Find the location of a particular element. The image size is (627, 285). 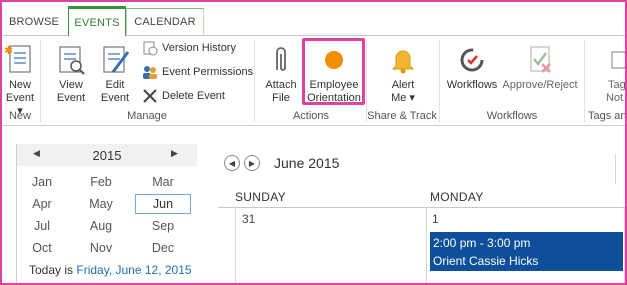

calendar-nav: ◀ ▶ June 2015 is located at coordinates (281, 163).